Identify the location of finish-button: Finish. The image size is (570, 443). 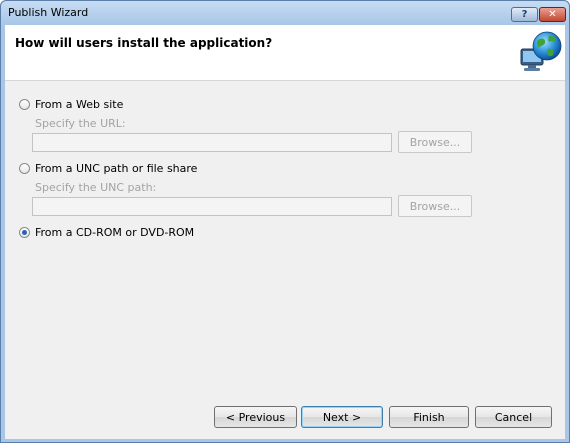
(429, 417).